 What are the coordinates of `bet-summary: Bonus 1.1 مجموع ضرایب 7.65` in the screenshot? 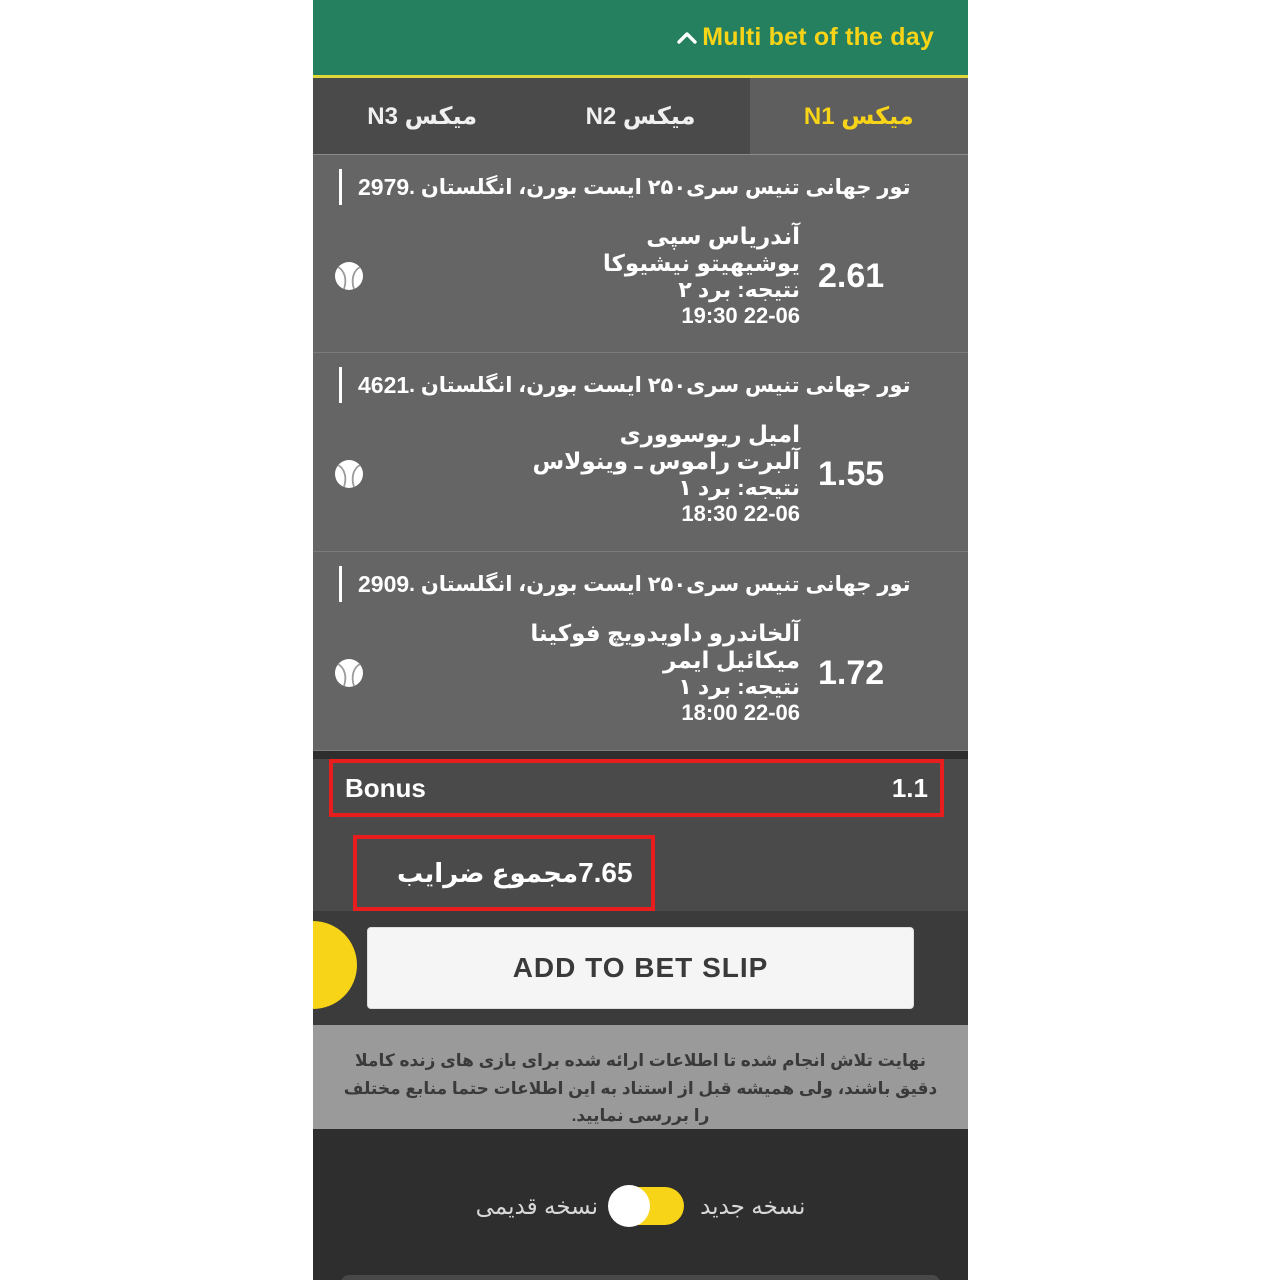 It's located at (640, 835).